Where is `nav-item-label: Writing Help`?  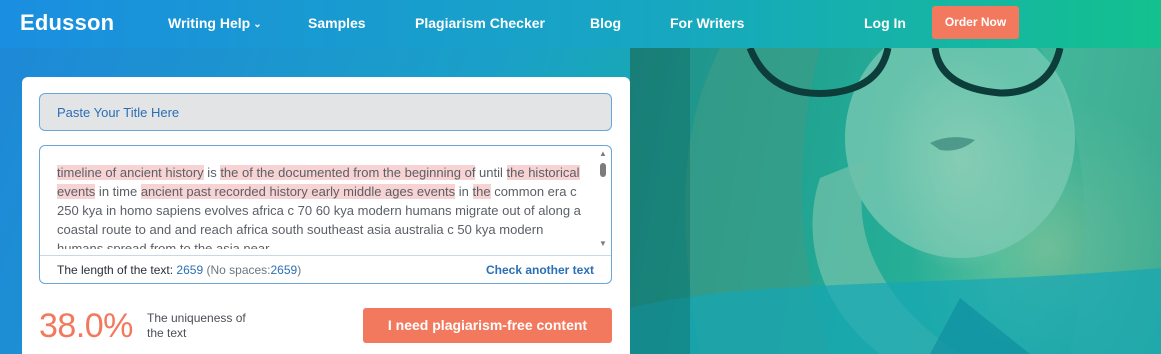
nav-item-label: Writing Help is located at coordinates (209, 23).